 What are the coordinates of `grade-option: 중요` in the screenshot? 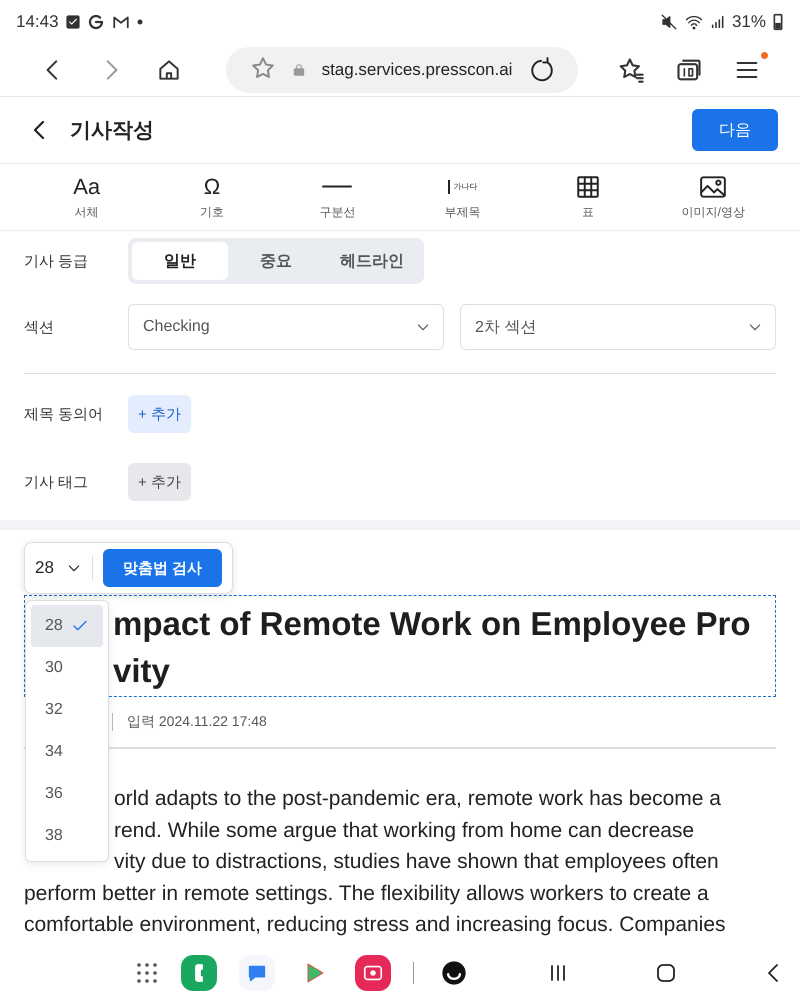 It's located at (276, 261).